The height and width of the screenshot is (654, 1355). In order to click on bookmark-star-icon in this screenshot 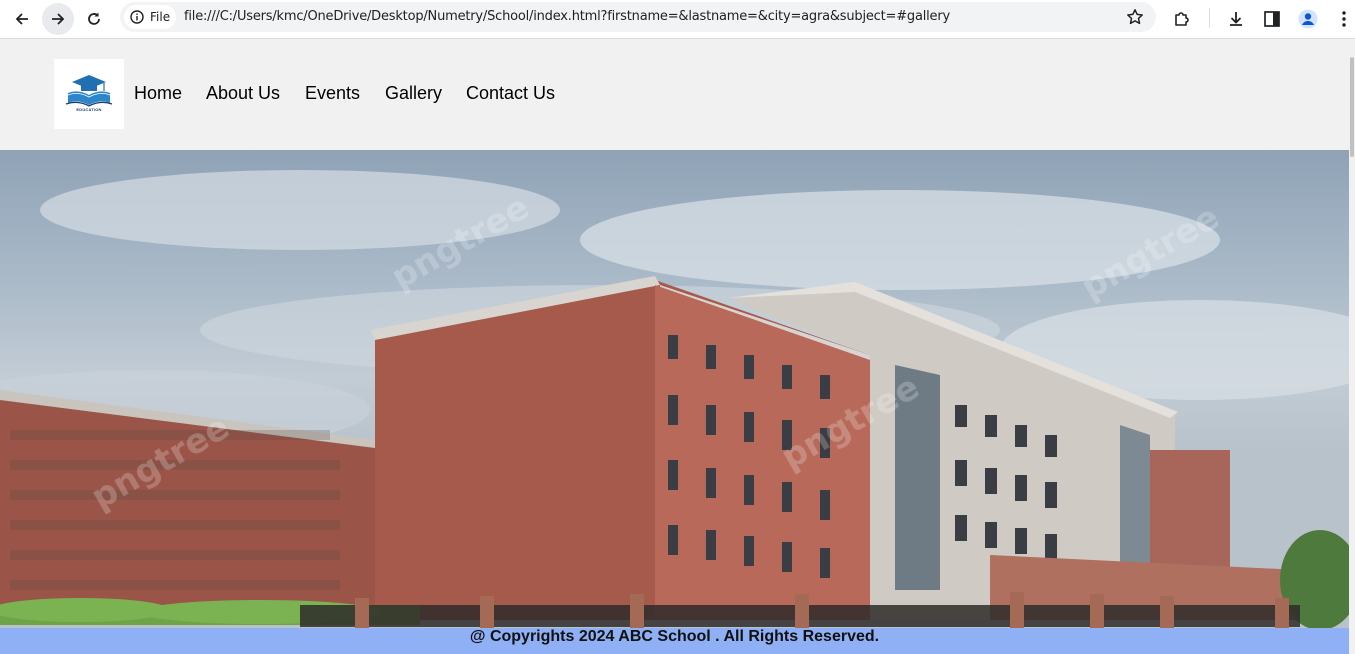, I will do `click(1135, 17)`.